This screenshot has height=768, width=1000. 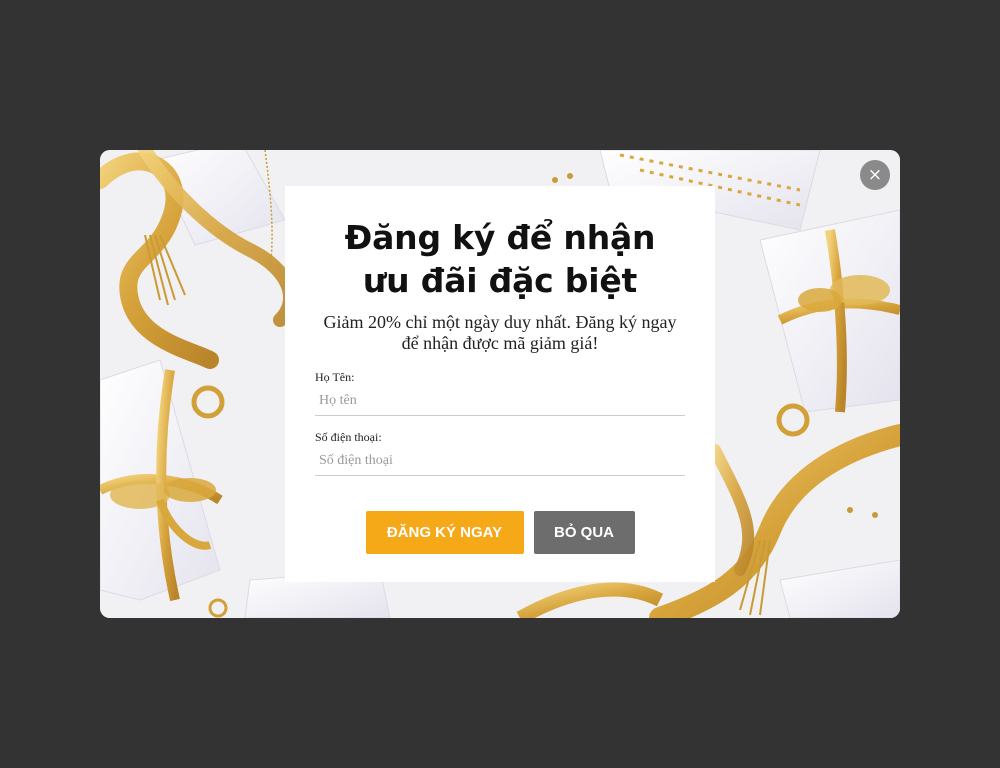 What do you see at coordinates (500, 401) in the screenshot?
I see `name-input` at bounding box center [500, 401].